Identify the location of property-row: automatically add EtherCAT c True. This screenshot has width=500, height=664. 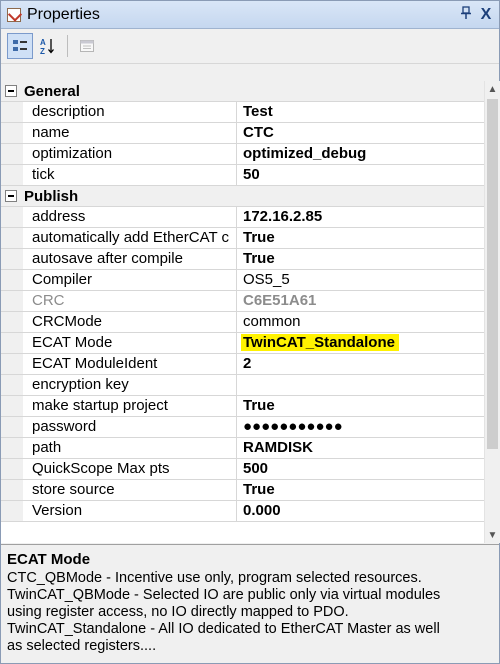
(242, 238).